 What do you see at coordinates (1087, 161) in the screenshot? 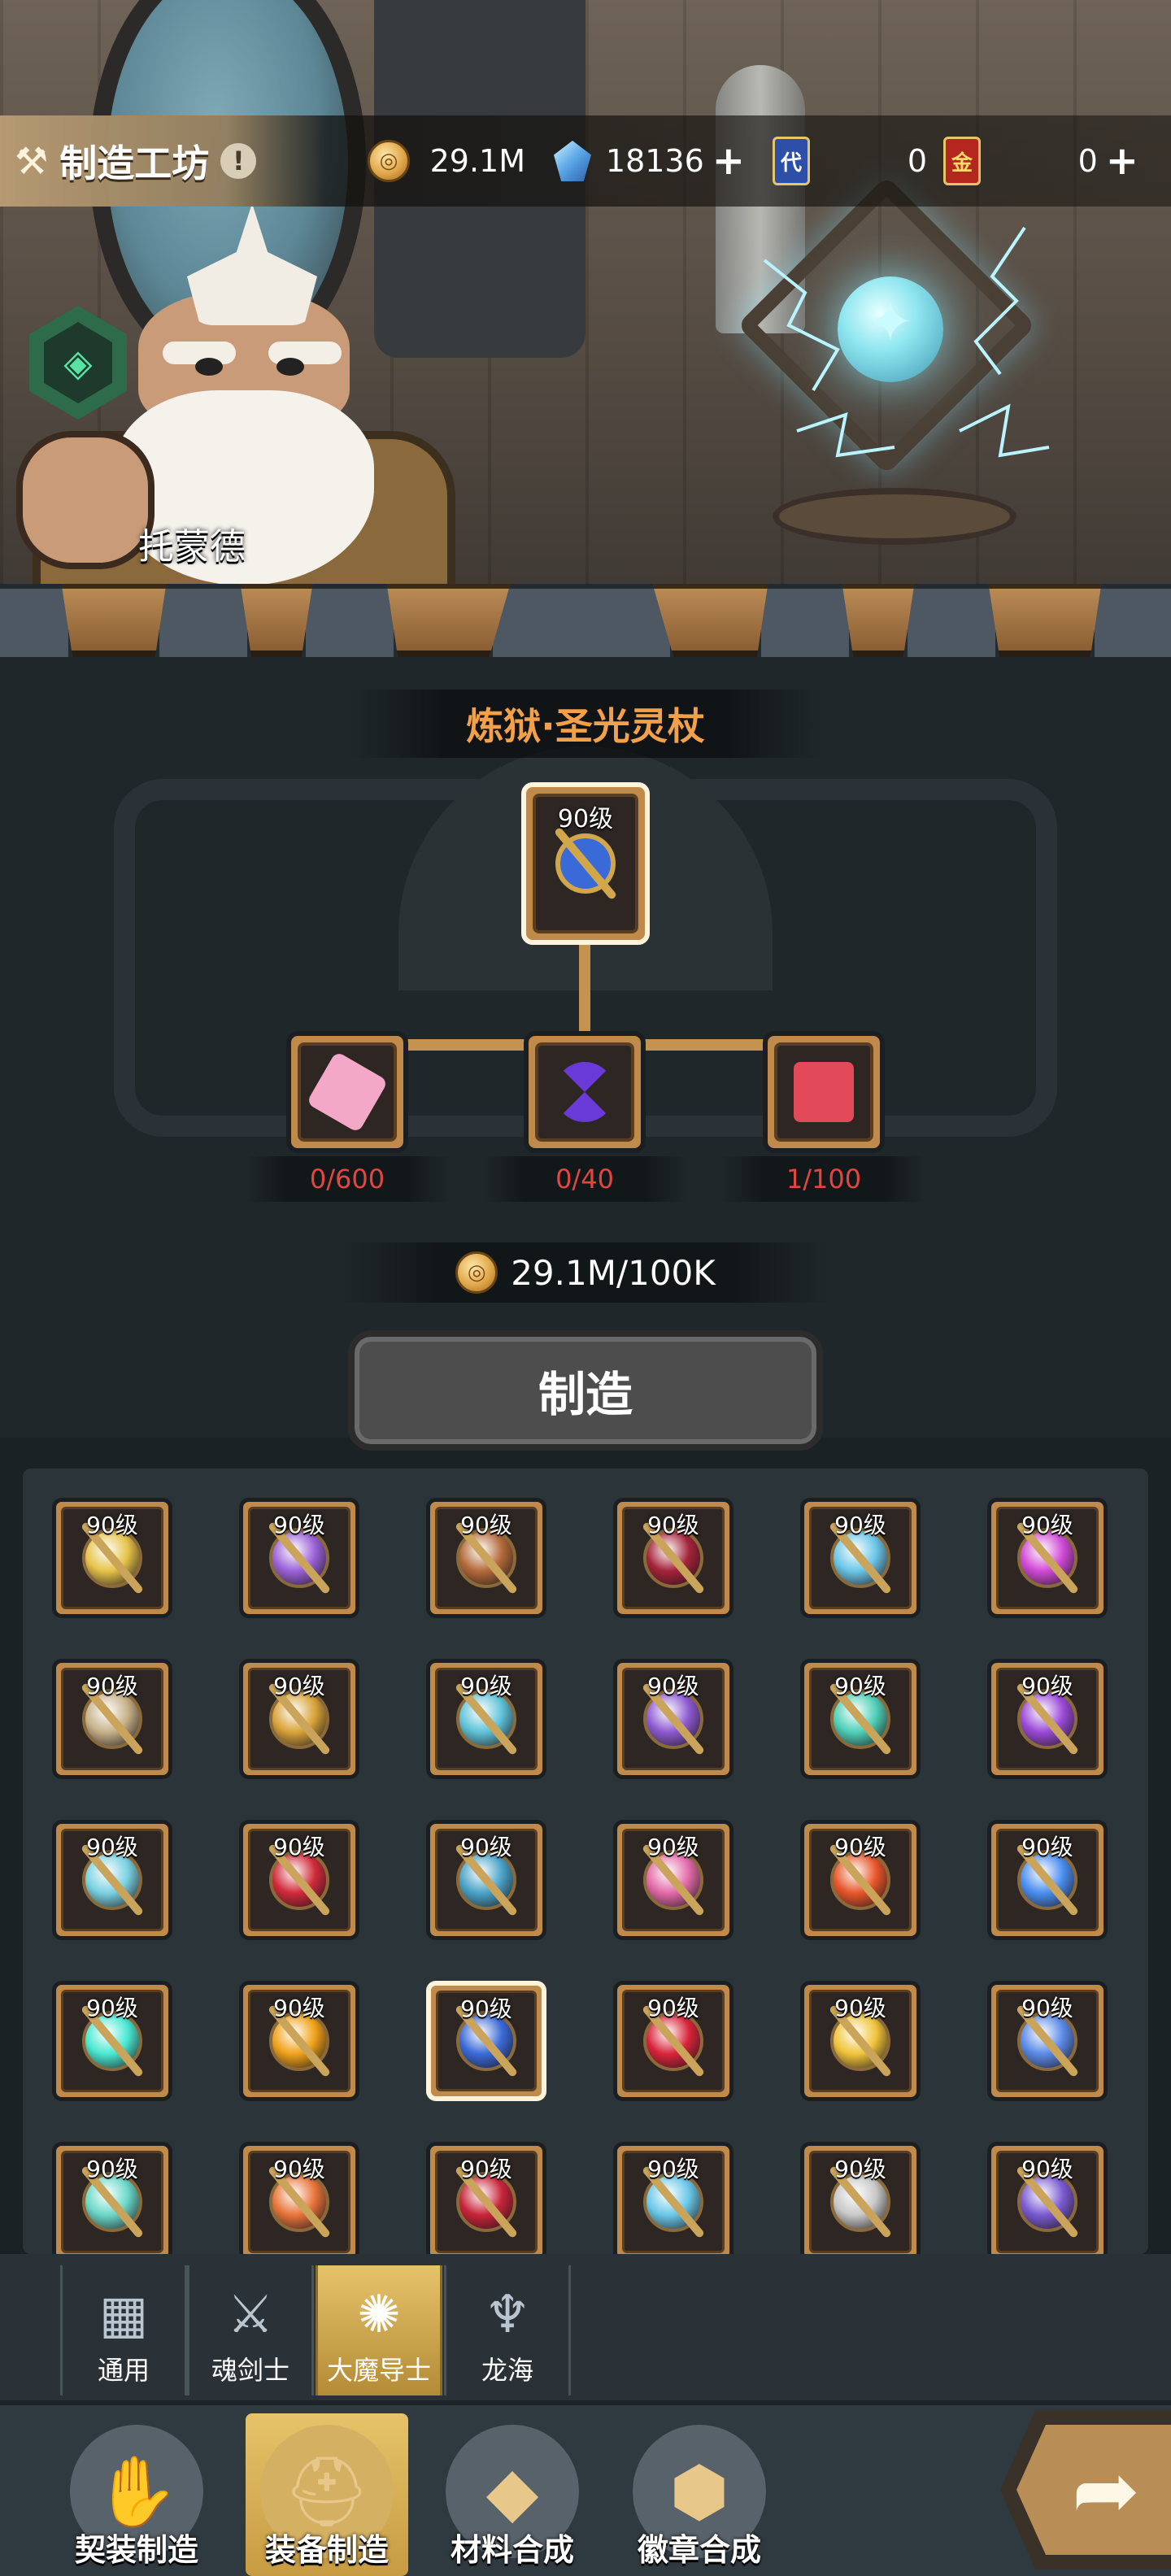
I see `red-card-value: 0` at bounding box center [1087, 161].